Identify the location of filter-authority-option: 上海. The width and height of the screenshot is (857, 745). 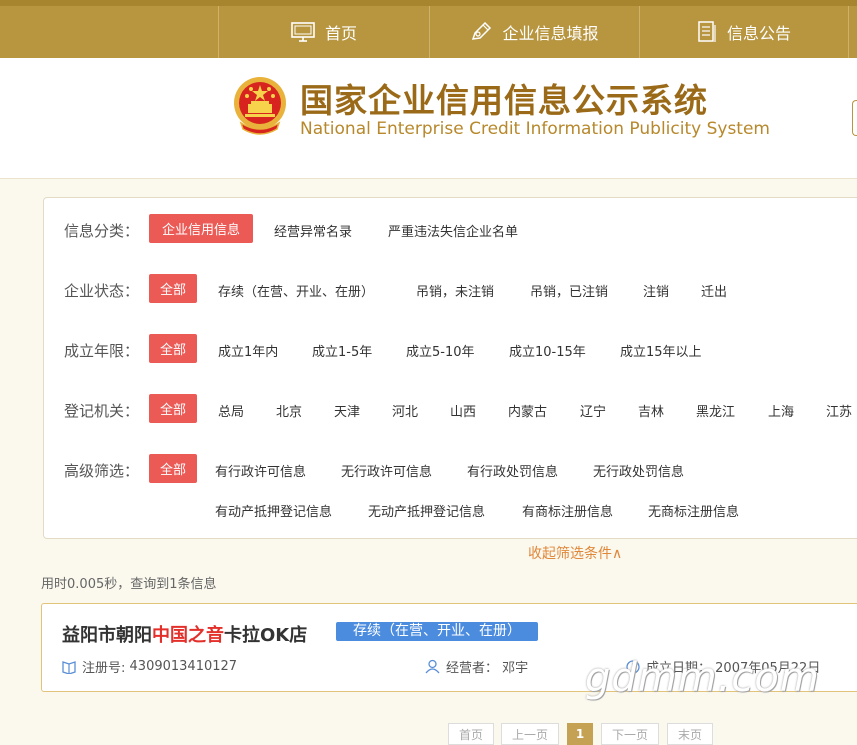
(781, 410).